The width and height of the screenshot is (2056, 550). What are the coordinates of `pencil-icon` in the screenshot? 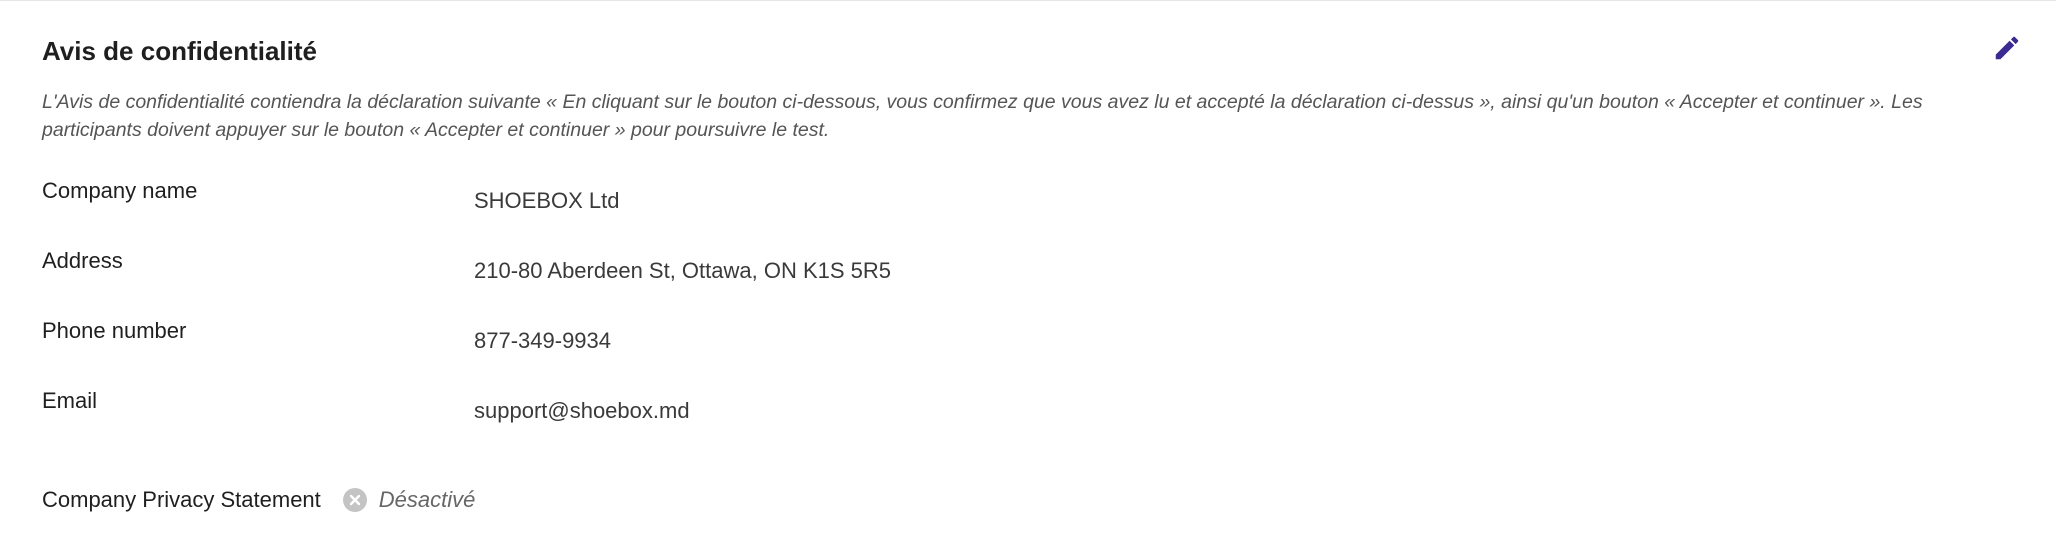 It's located at (2007, 48).